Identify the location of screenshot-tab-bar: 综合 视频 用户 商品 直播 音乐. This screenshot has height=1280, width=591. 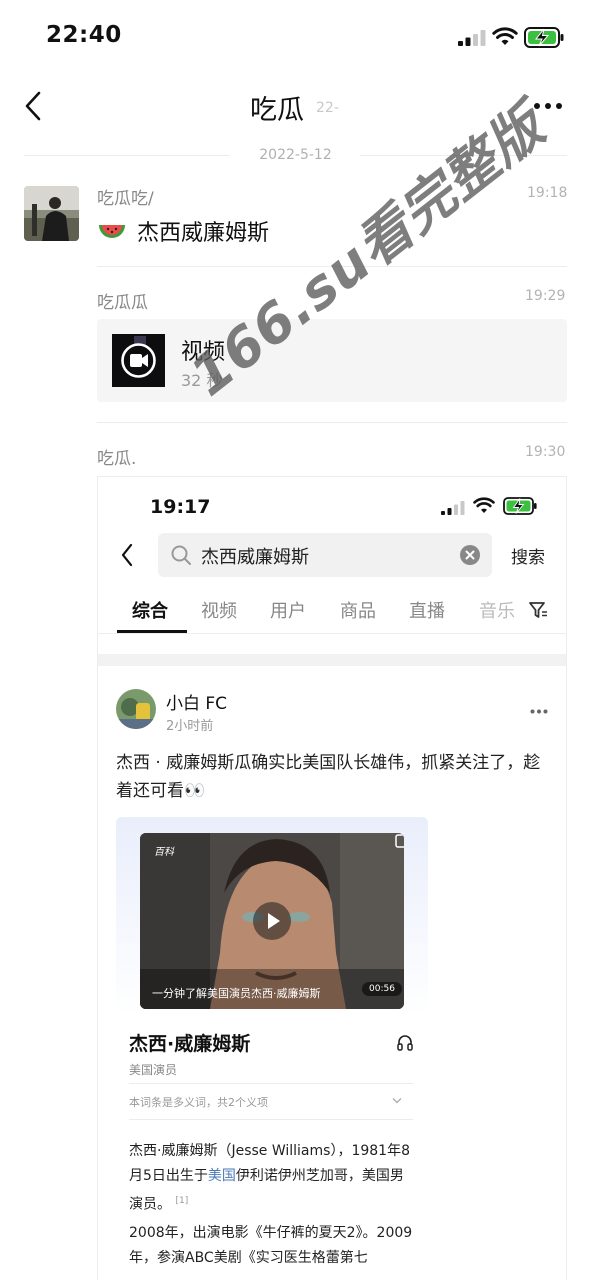
(332, 613).